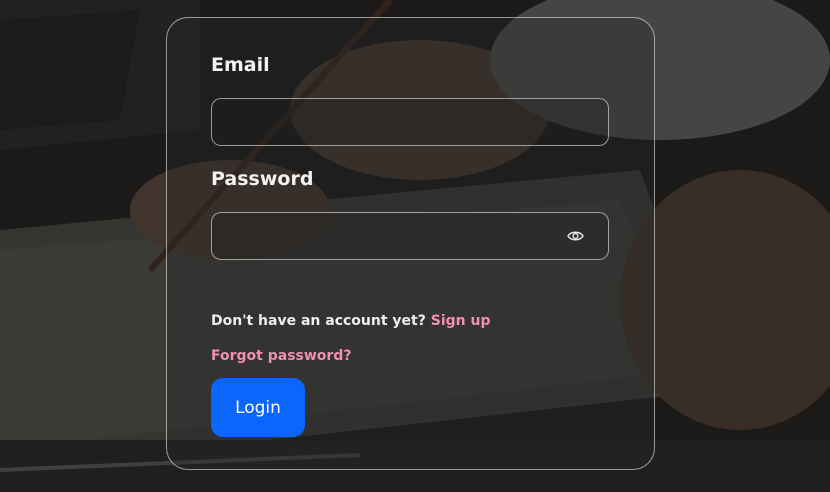 The image size is (830, 492). What do you see at coordinates (262, 179) in the screenshot?
I see `password-label: Password` at bounding box center [262, 179].